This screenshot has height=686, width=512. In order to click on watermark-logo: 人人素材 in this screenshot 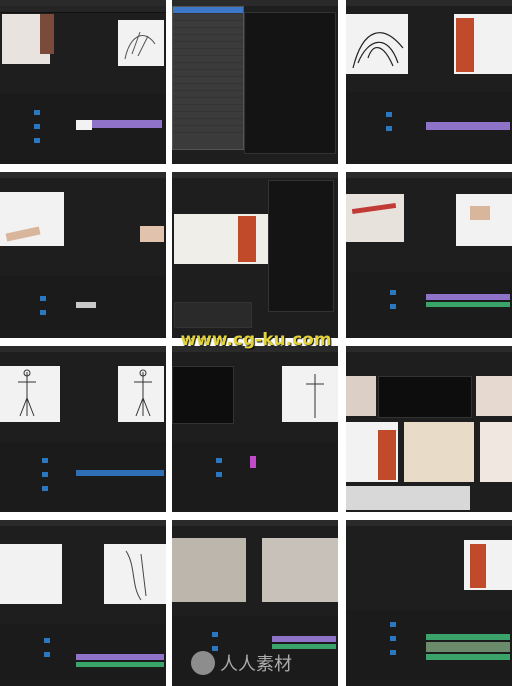, I will do `click(241, 663)`.